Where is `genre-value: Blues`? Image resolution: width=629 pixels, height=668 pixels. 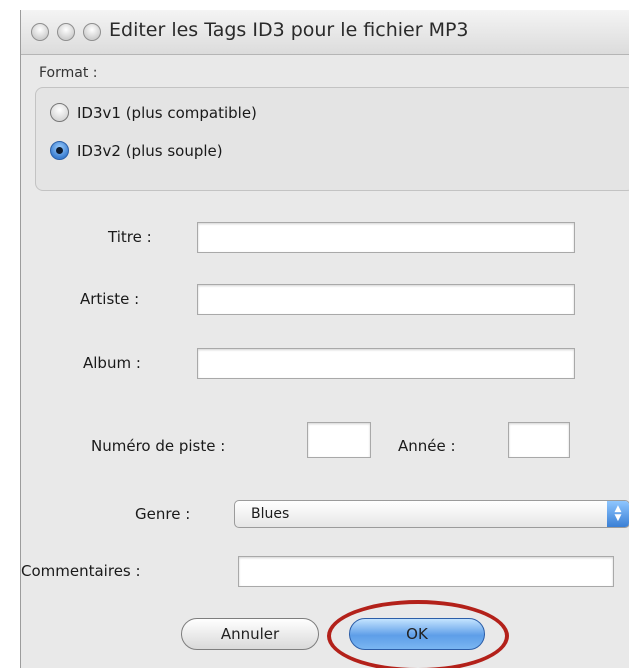 genre-value: Blues is located at coordinates (270, 514).